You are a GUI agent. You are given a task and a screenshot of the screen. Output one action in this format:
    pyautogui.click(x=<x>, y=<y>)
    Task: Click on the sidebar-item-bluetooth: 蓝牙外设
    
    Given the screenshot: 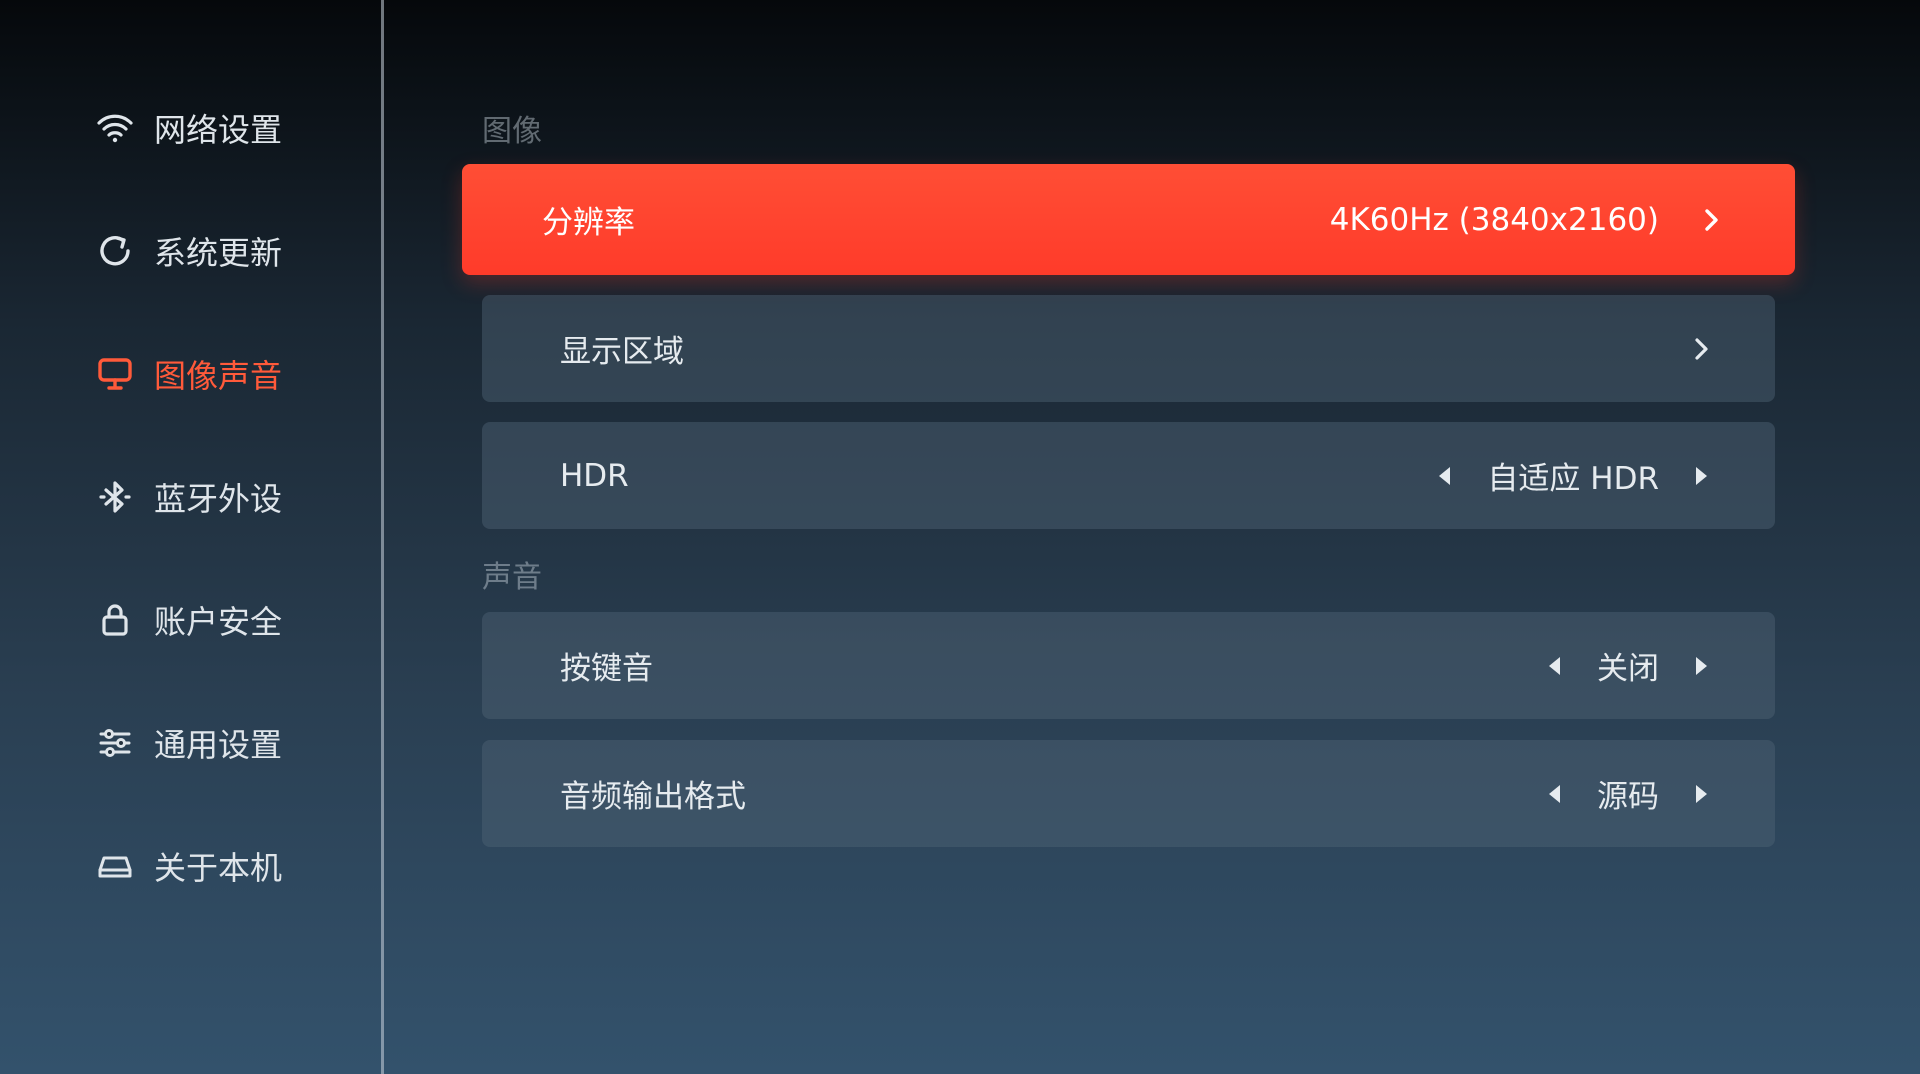 What is the action you would take?
    pyautogui.click(x=227, y=497)
    